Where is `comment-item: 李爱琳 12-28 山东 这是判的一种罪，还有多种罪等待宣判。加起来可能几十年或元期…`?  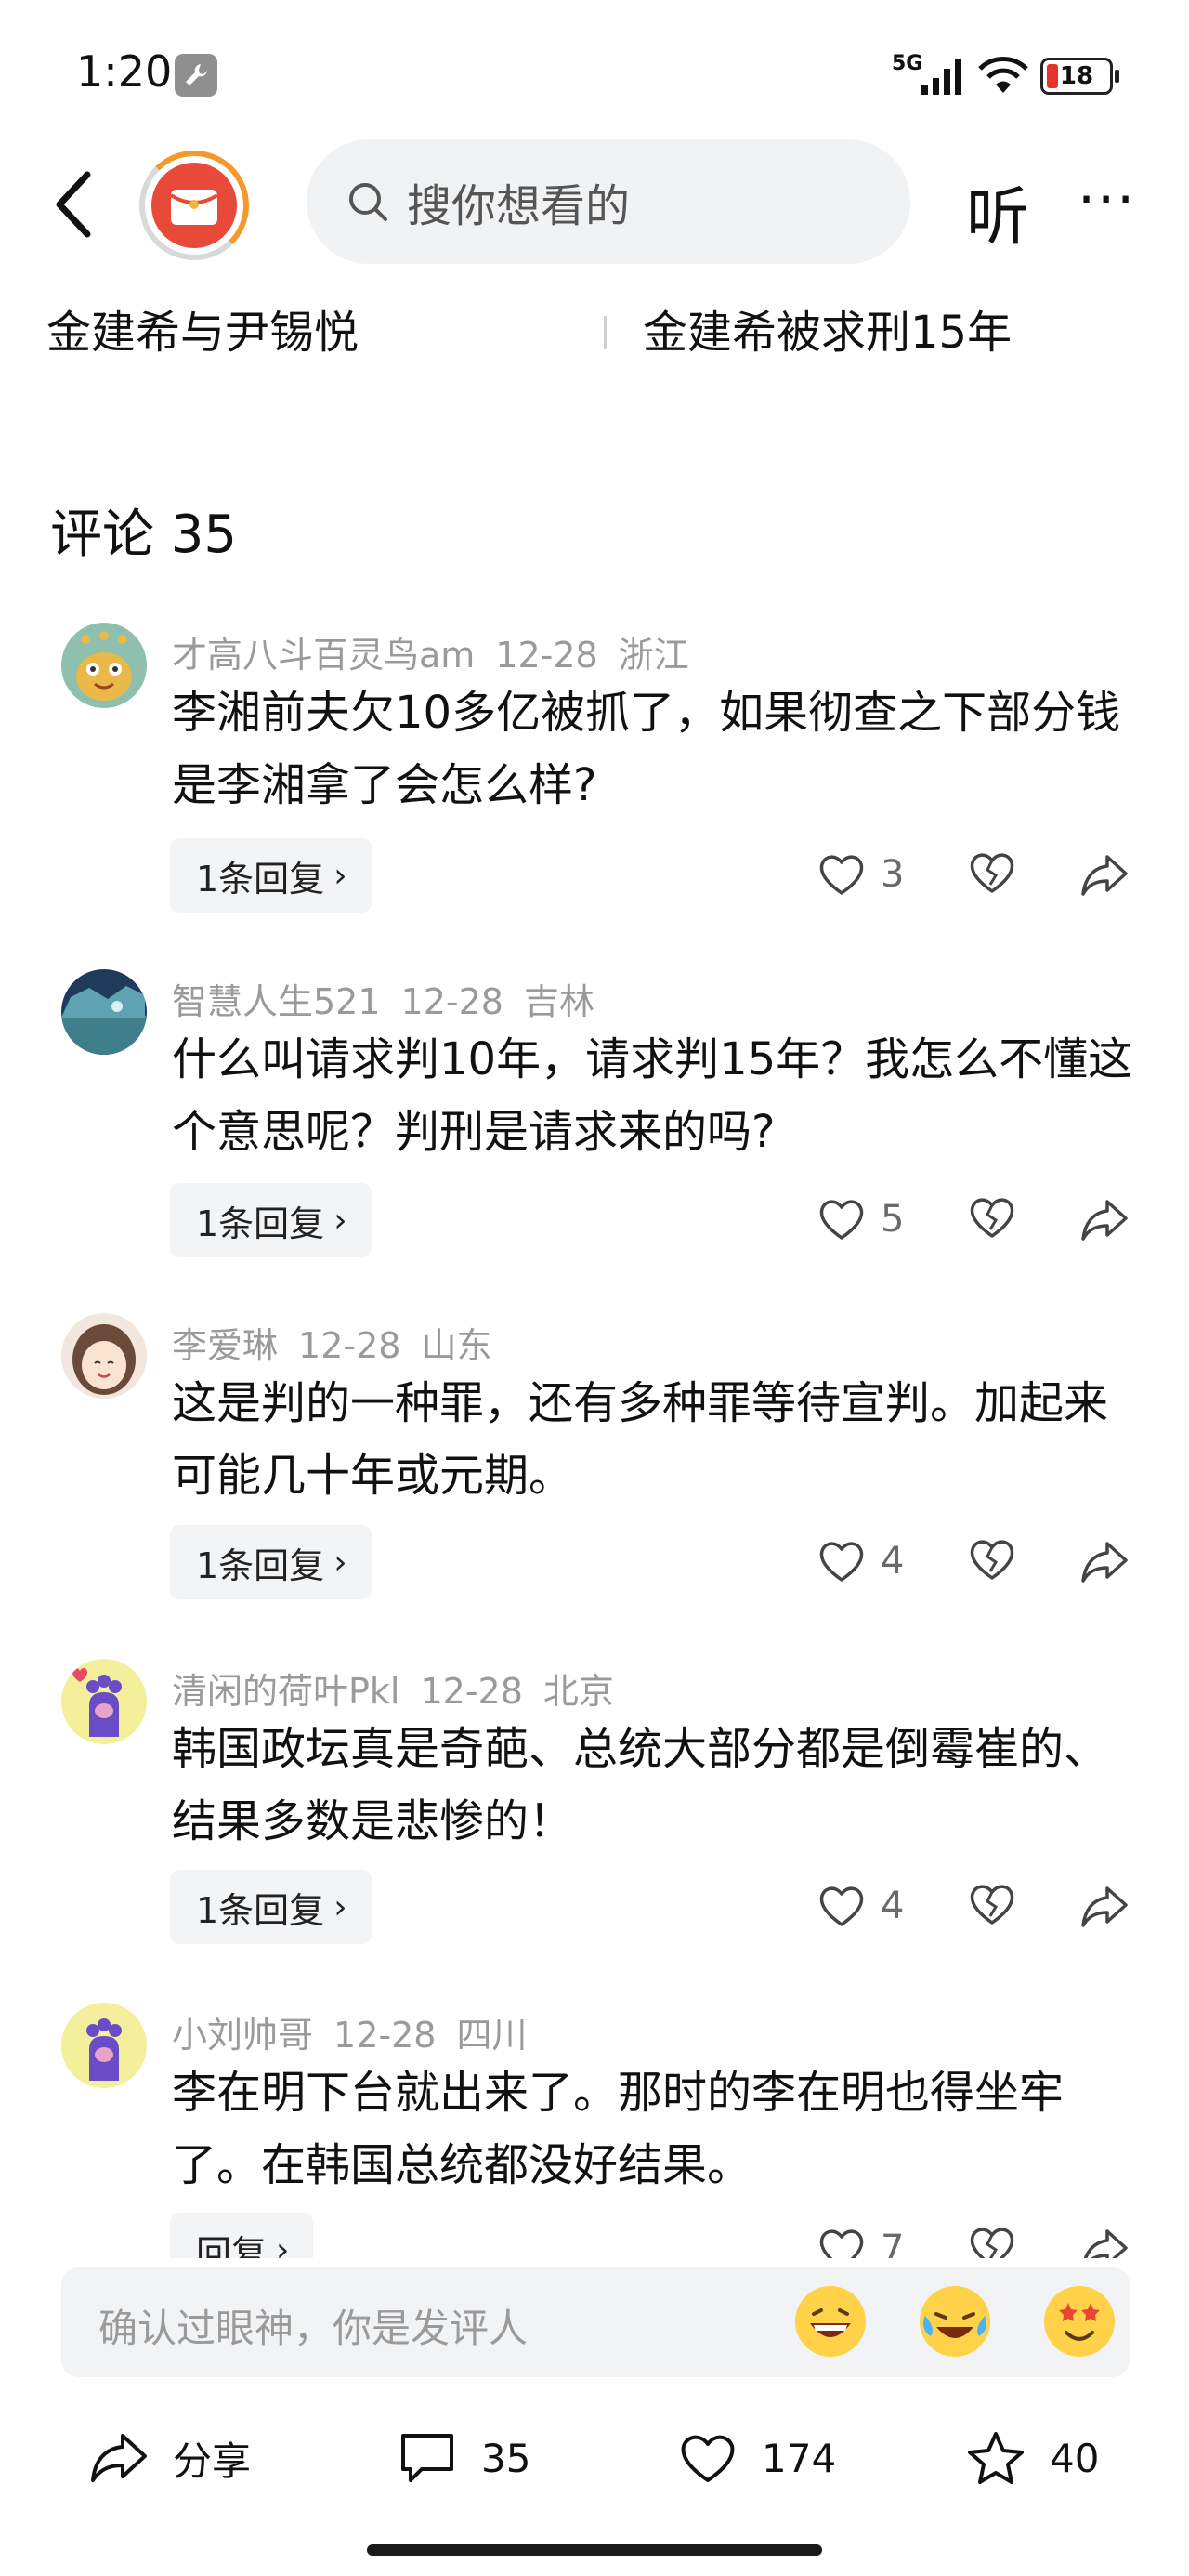
comment-item: 李爱琳 12-28 山东 这是判的一种罪，还有多种罪等待宣判。加起来可能几十年或元期… is located at coordinates (594, 1461).